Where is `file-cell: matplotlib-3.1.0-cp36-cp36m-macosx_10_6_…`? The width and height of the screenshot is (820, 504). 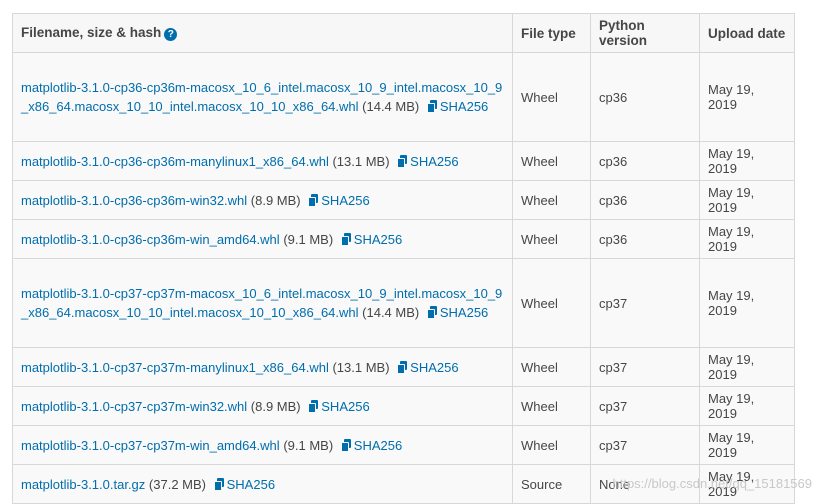 file-cell: matplotlib-3.1.0-cp36-cp36m-macosx_10_6_… is located at coordinates (262, 97).